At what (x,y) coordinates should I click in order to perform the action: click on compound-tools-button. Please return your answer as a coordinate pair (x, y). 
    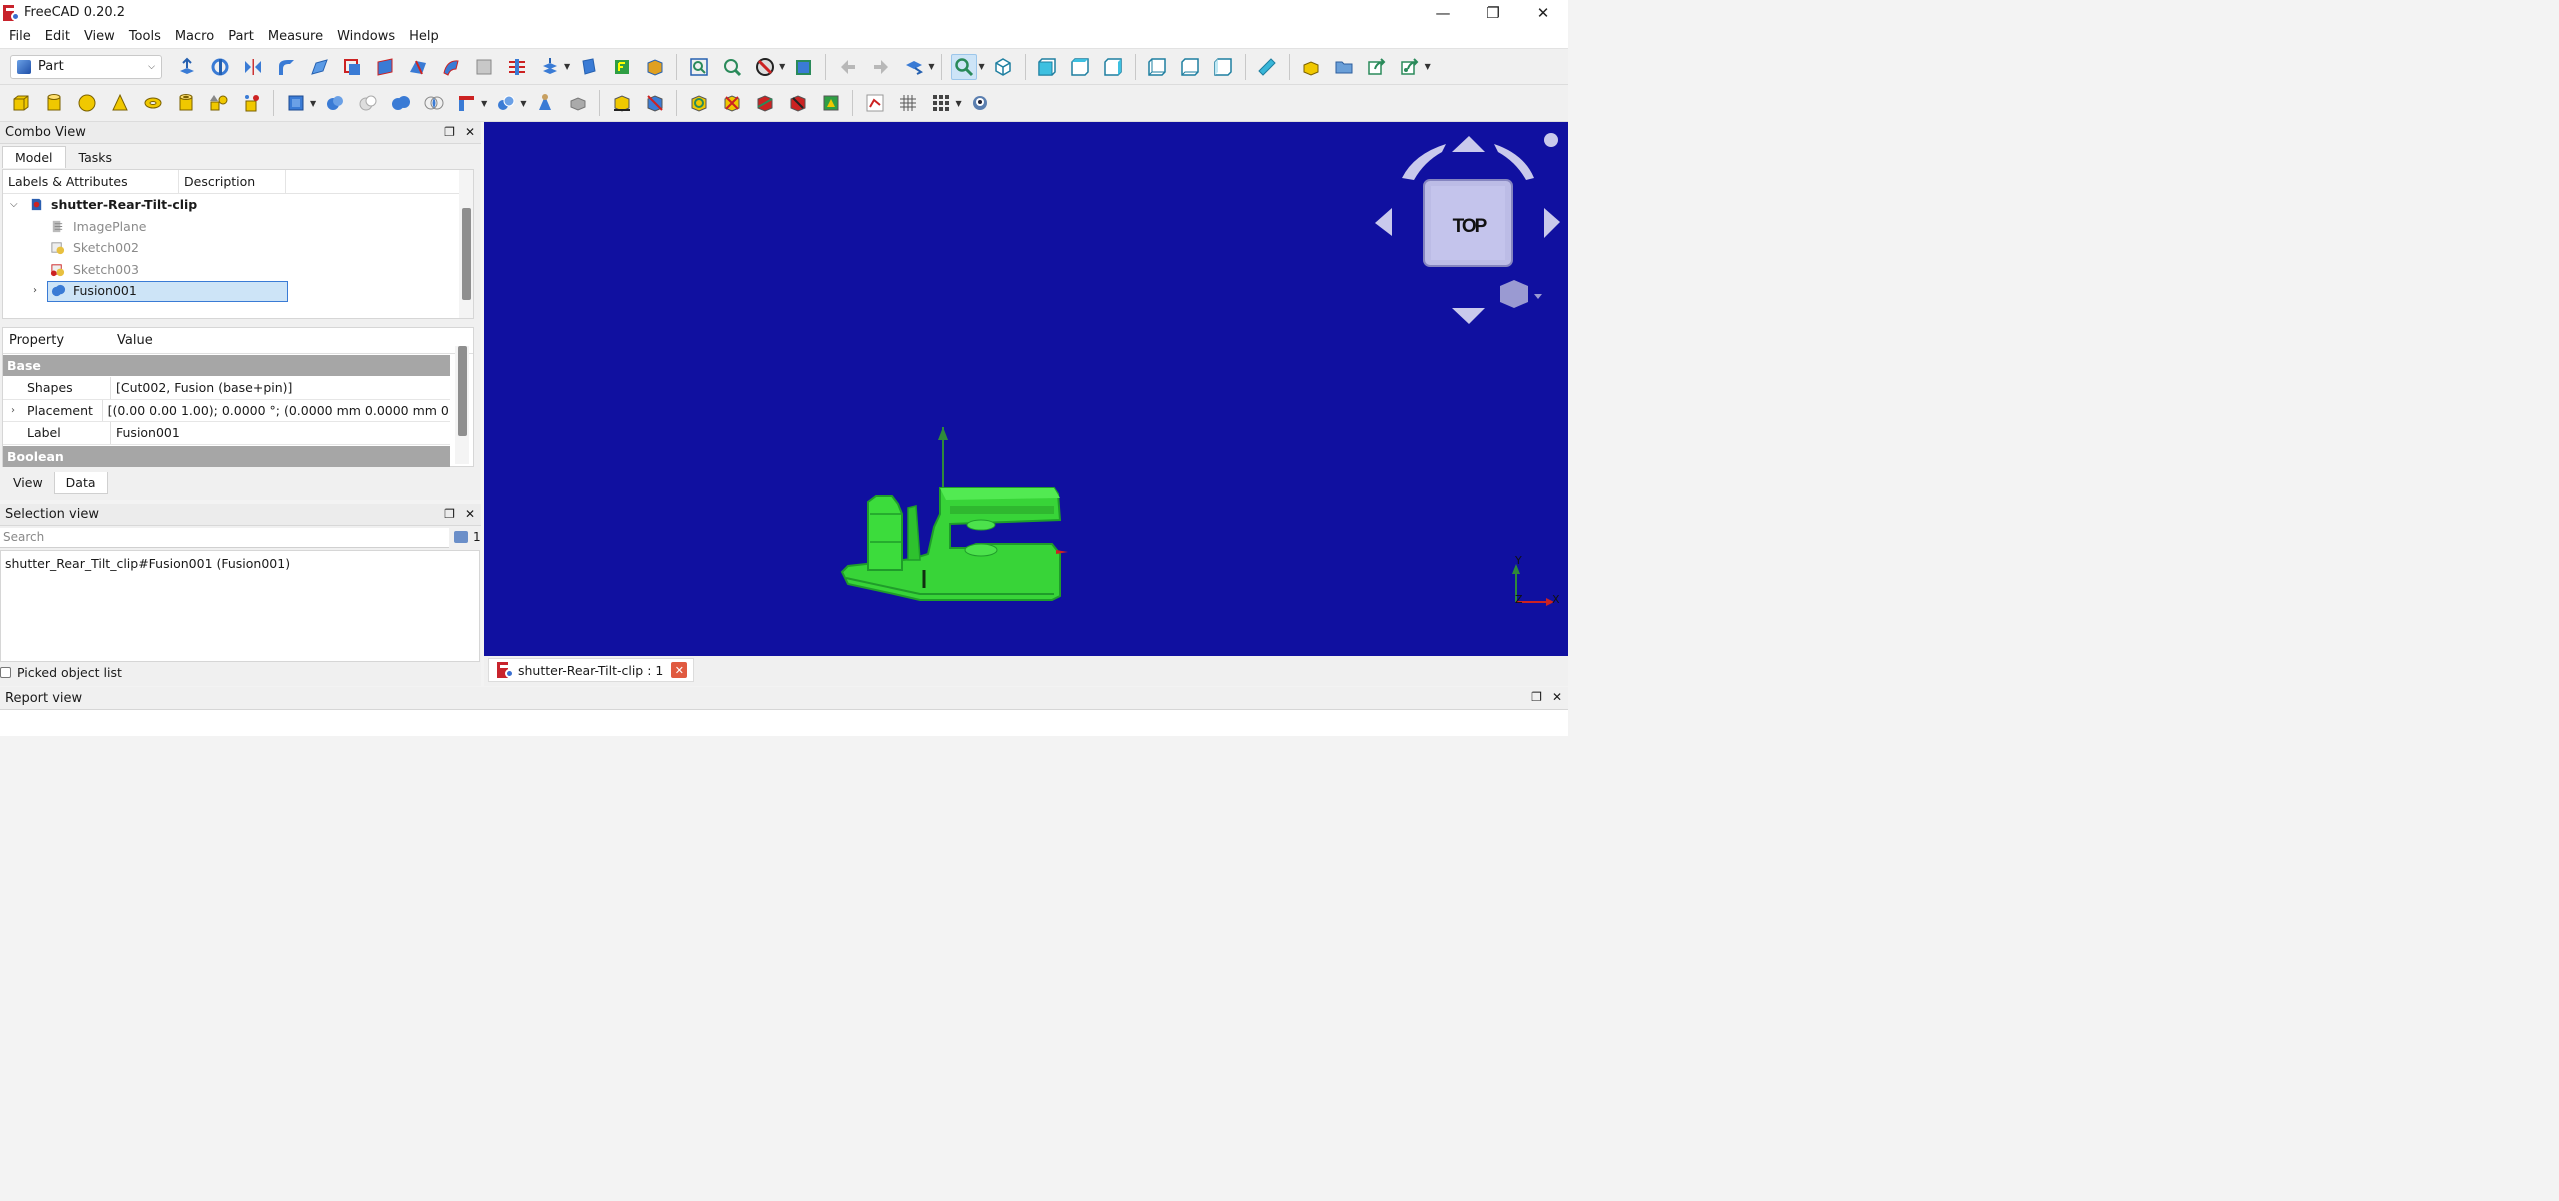
    Looking at the image, I should click on (296, 103).